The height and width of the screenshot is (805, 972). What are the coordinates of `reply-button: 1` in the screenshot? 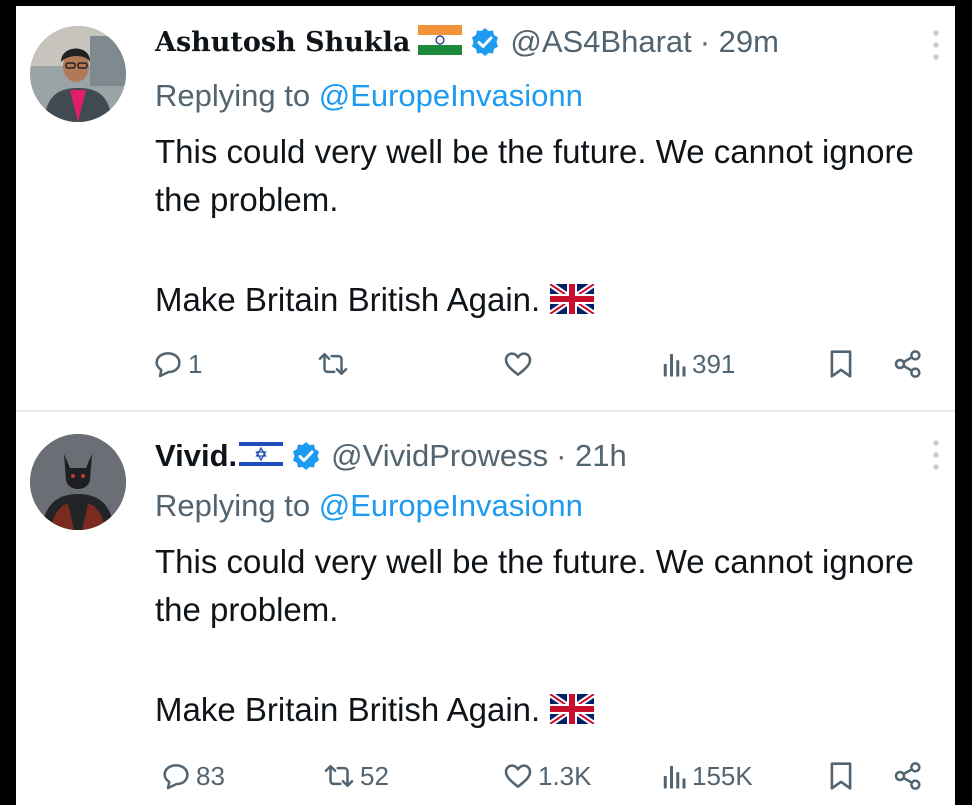 It's located at (177, 364).